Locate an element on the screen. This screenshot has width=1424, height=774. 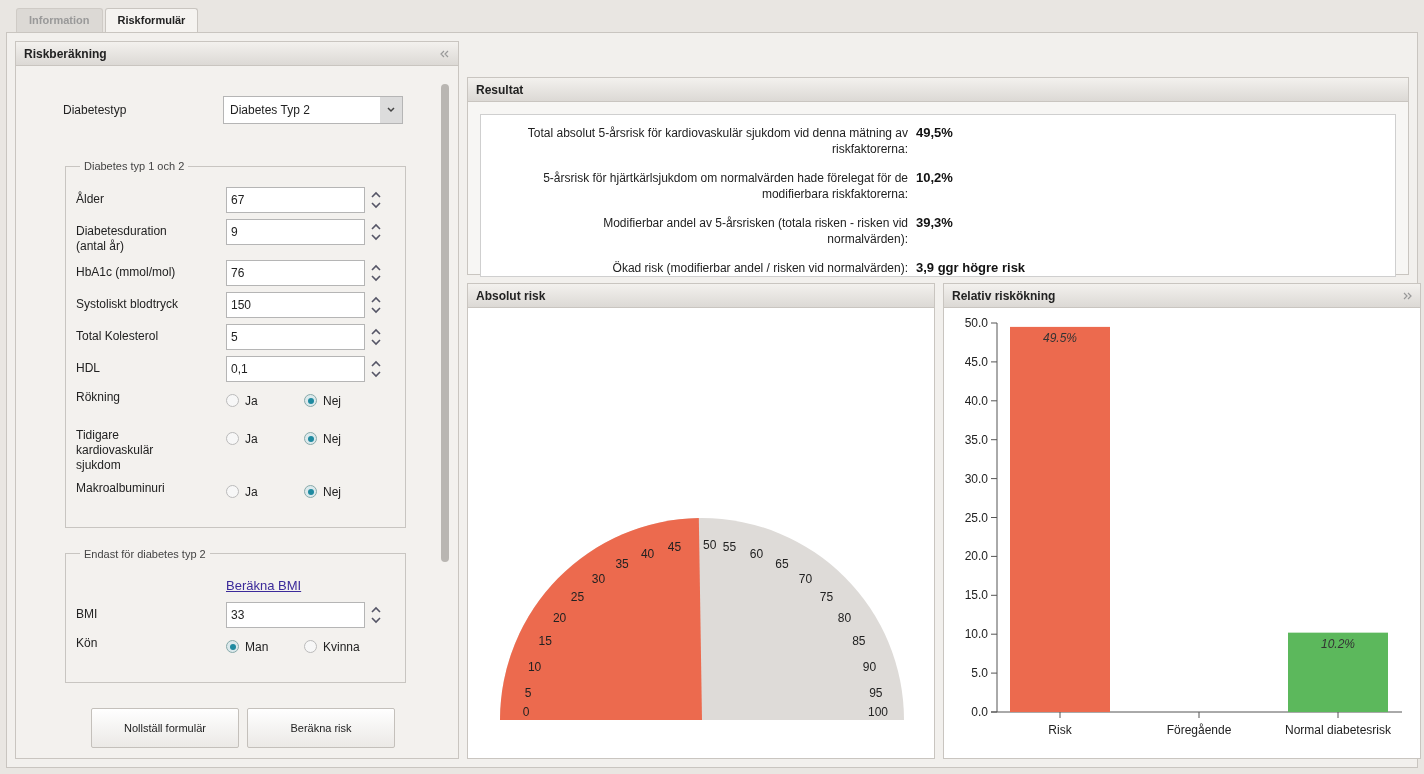
axis-tick-label: 25.0 is located at coordinates (976, 517).